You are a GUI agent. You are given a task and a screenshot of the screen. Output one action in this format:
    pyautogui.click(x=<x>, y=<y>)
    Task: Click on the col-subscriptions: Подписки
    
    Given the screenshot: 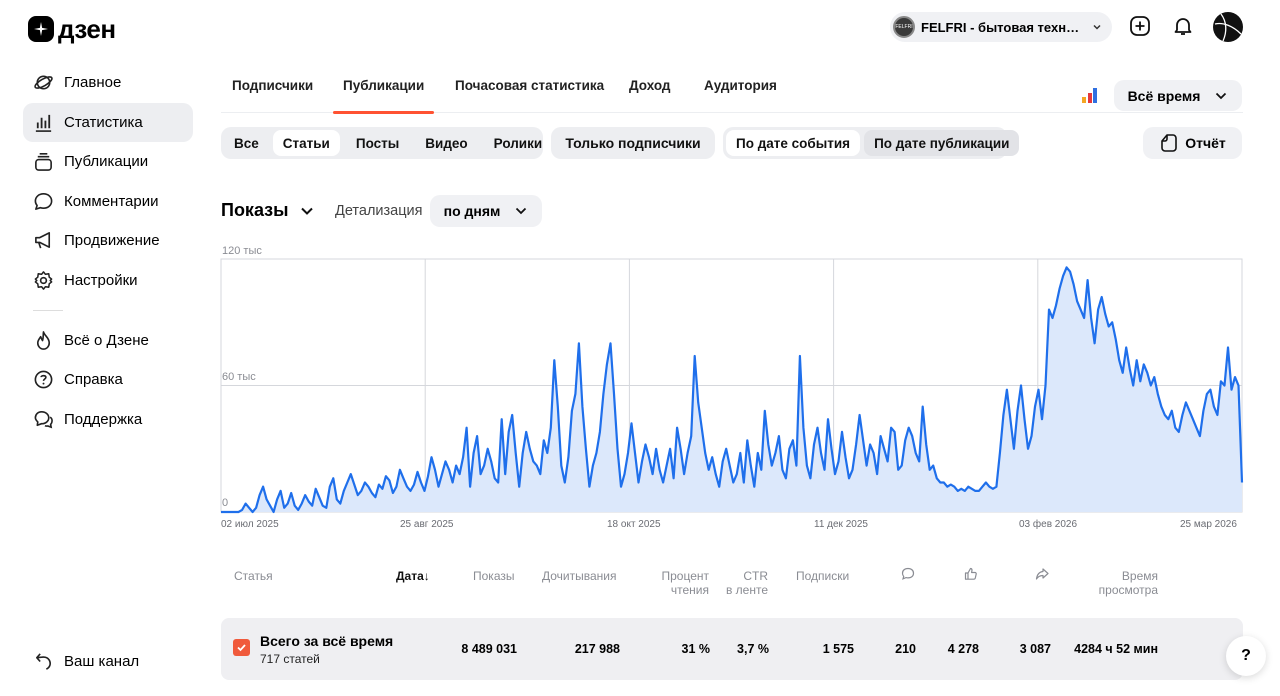 What is the action you would take?
    pyautogui.click(x=822, y=576)
    